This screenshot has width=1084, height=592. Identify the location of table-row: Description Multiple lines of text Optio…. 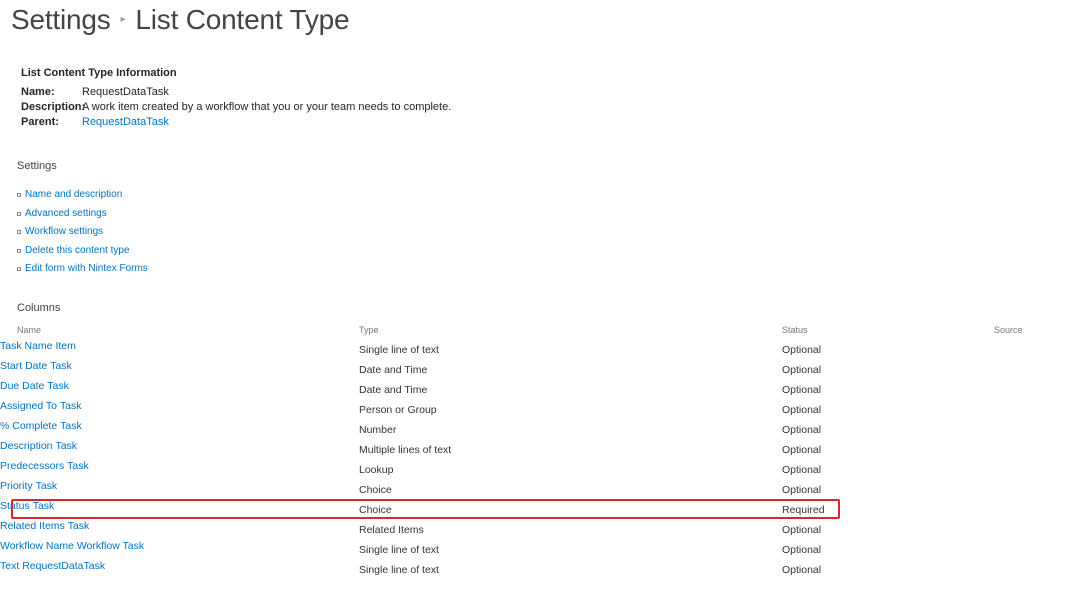
(542, 450).